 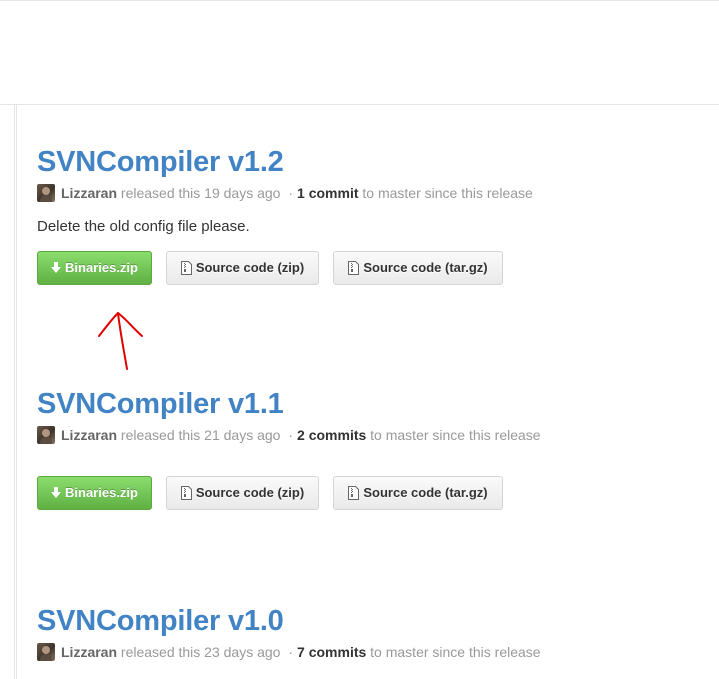 What do you see at coordinates (372, 162) in the screenshot?
I see `release-title-link: SVNCompiler v1.2` at bounding box center [372, 162].